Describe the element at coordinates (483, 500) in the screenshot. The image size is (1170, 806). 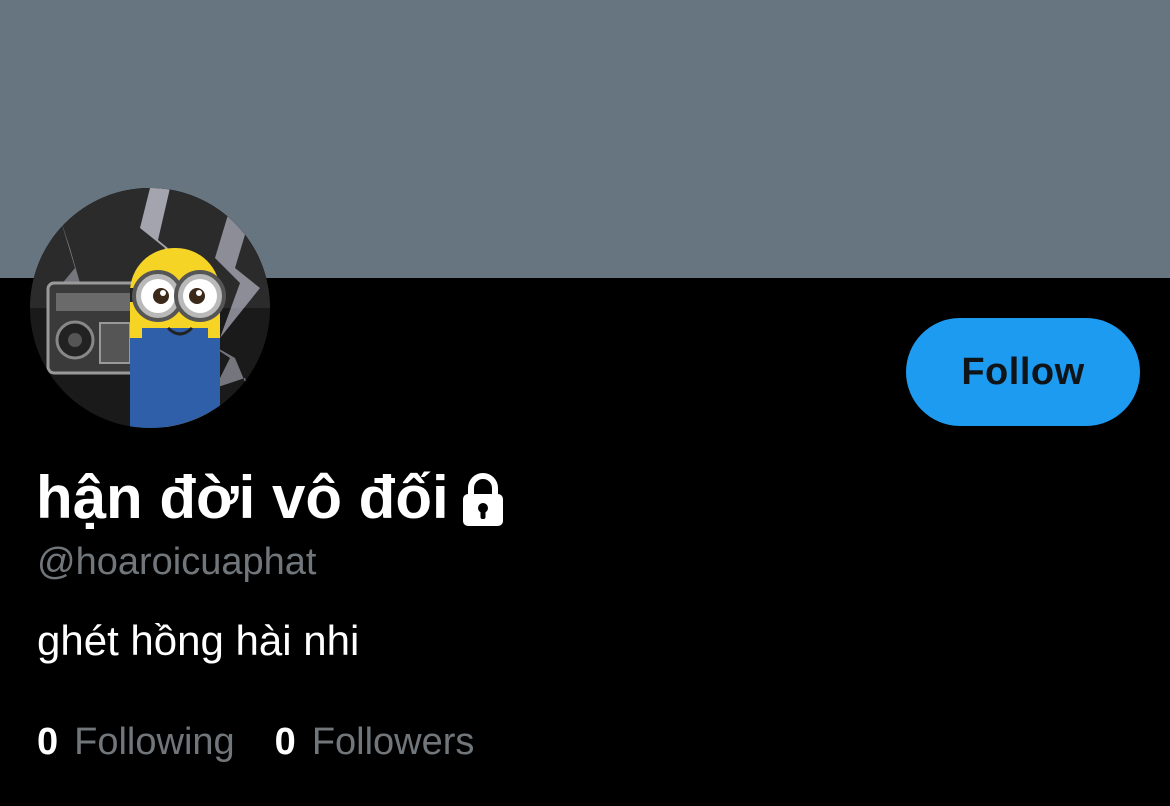
I see `lock-icon` at that location.